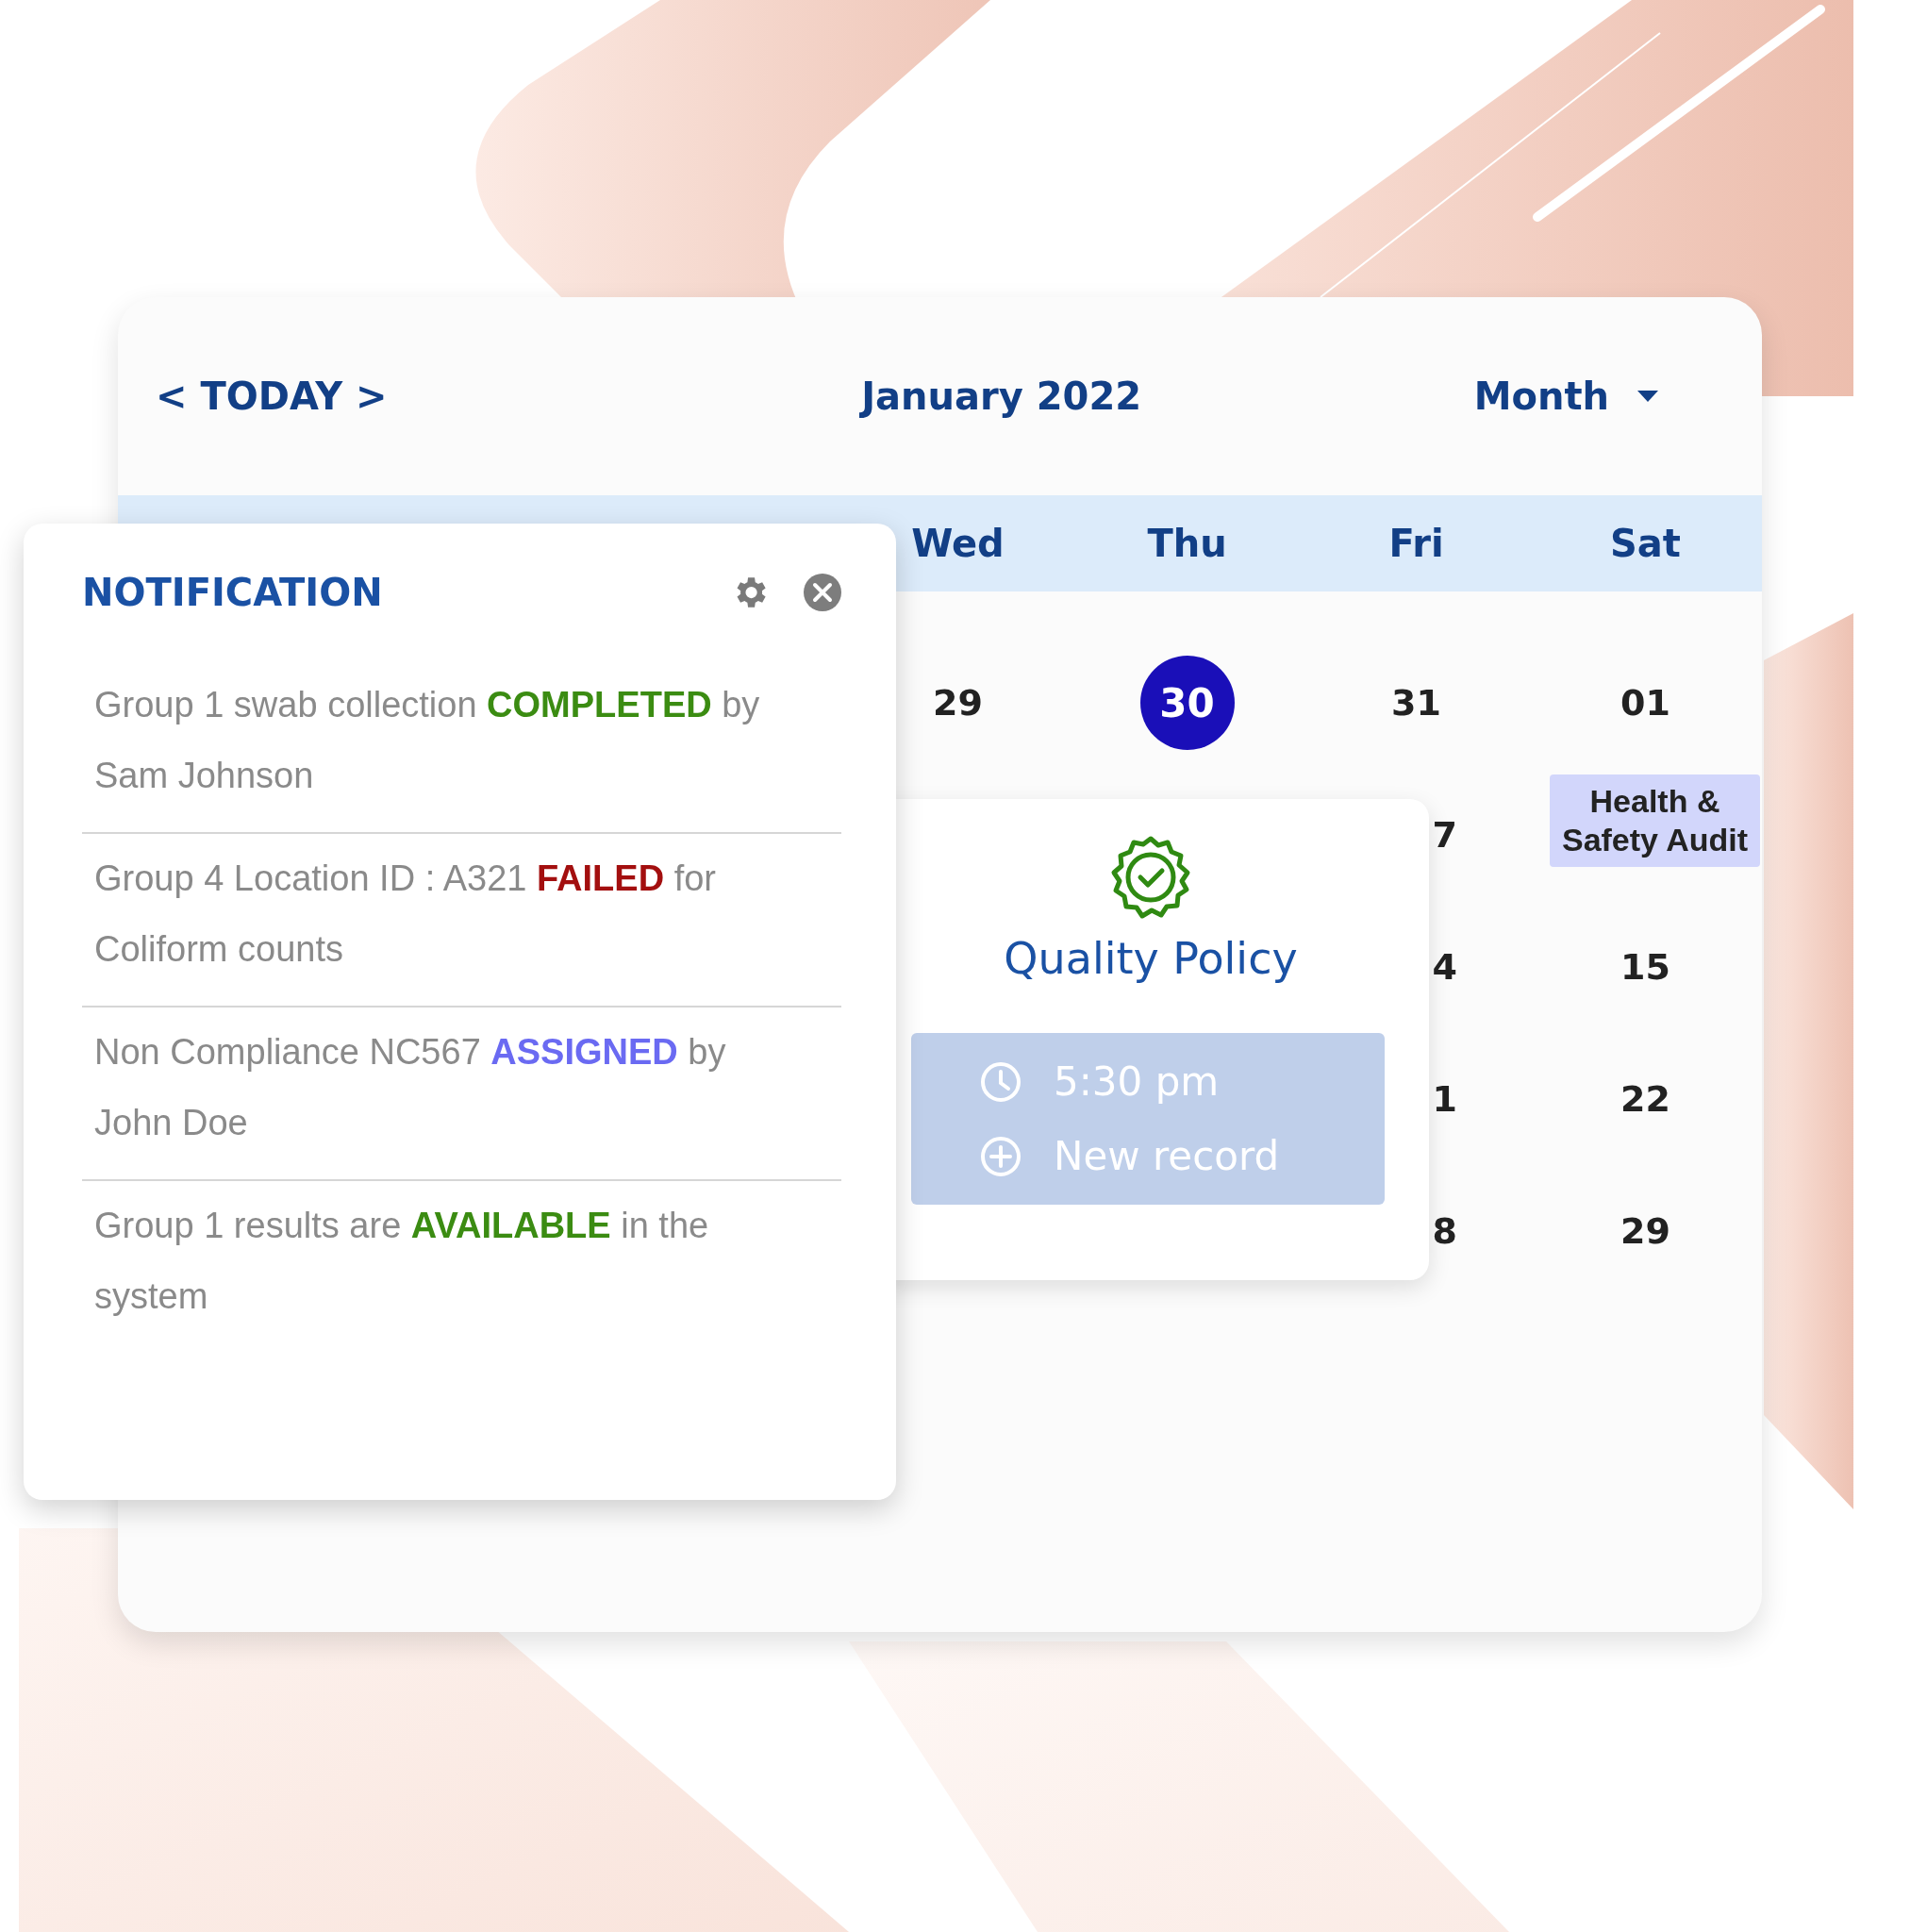  What do you see at coordinates (1001, 396) in the screenshot?
I see `month-title: January 2022` at bounding box center [1001, 396].